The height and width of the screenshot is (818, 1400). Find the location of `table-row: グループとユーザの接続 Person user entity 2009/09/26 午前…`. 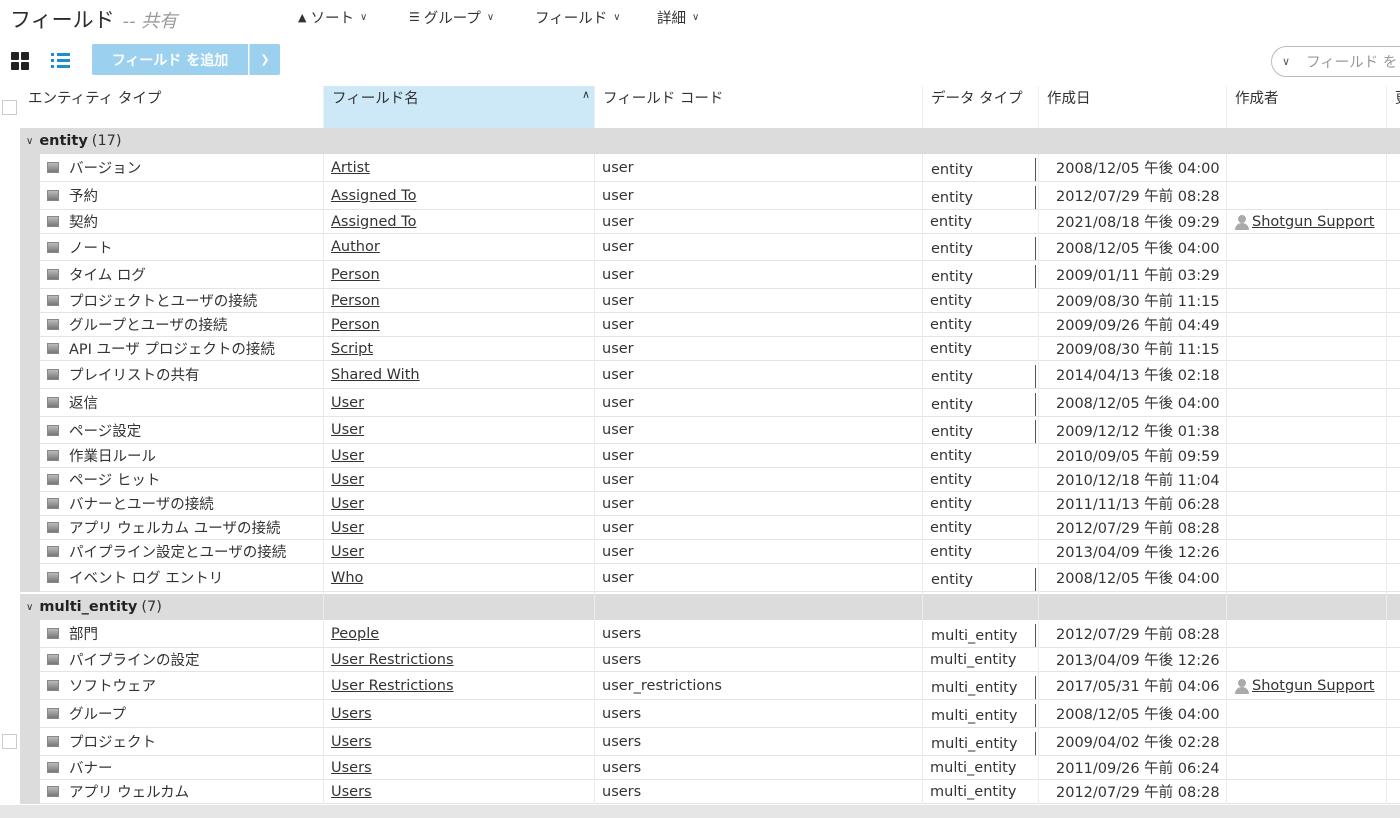

table-row: グループとユーザの接続 Person user entity 2009/09/26 午前… is located at coordinates (720, 325).